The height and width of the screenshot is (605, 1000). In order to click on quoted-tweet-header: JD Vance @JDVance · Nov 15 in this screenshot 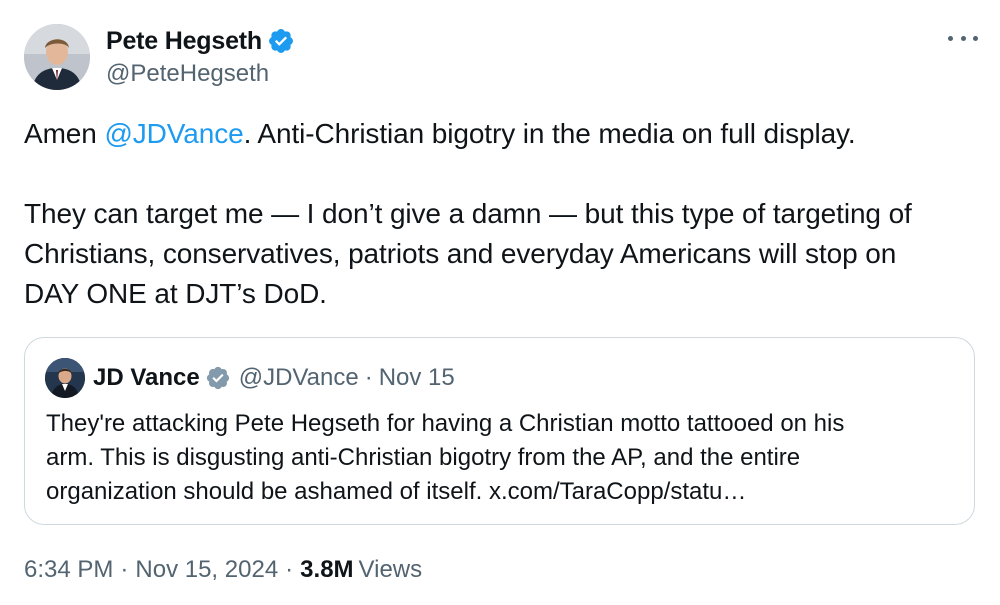, I will do `click(250, 378)`.